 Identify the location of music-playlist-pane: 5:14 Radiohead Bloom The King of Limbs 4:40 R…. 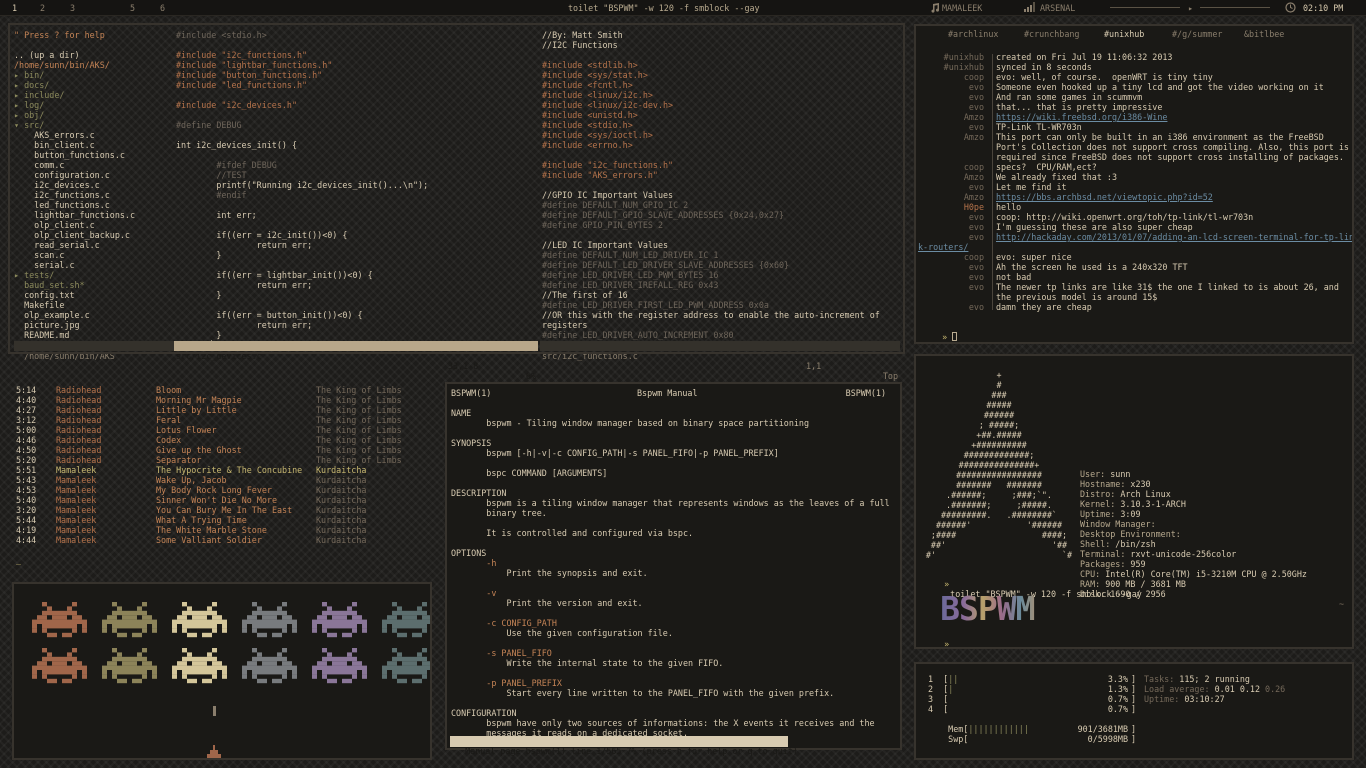
(222, 477).